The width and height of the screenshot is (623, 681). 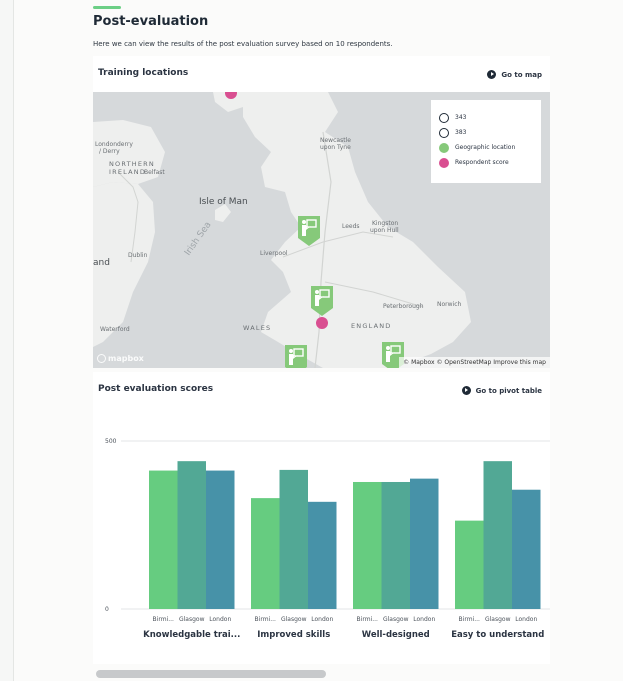 What do you see at coordinates (111, 441) in the screenshot?
I see `y-tick-label: 500` at bounding box center [111, 441].